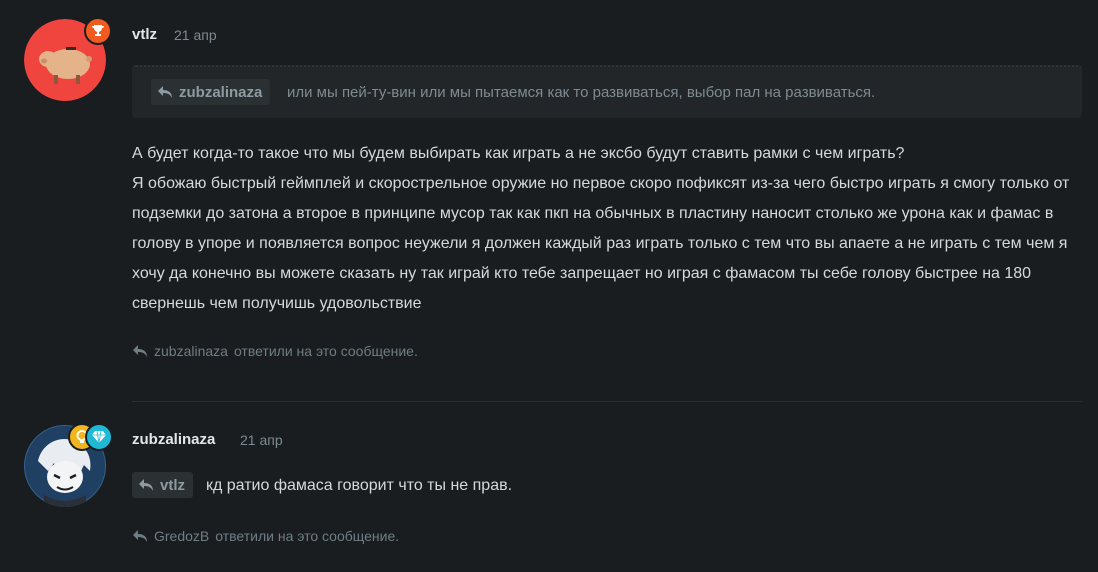 This screenshot has height=572, width=1098. Describe the element at coordinates (359, 485) in the screenshot. I see `post-body: кд ратио фамаса говорит что ты не прав.` at that location.